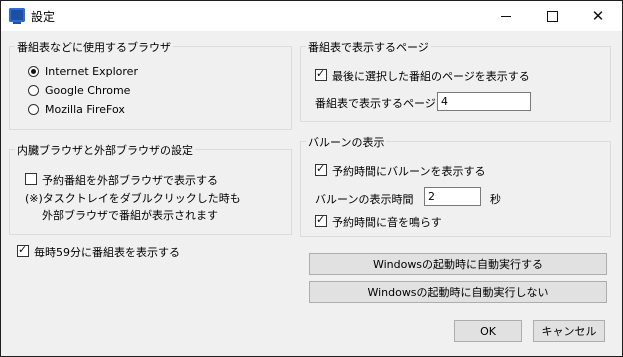 The height and width of the screenshot is (357, 623). Describe the element at coordinates (458, 264) in the screenshot. I see `autorun-enable-button: Windowsの起動時に自動実行する` at that location.